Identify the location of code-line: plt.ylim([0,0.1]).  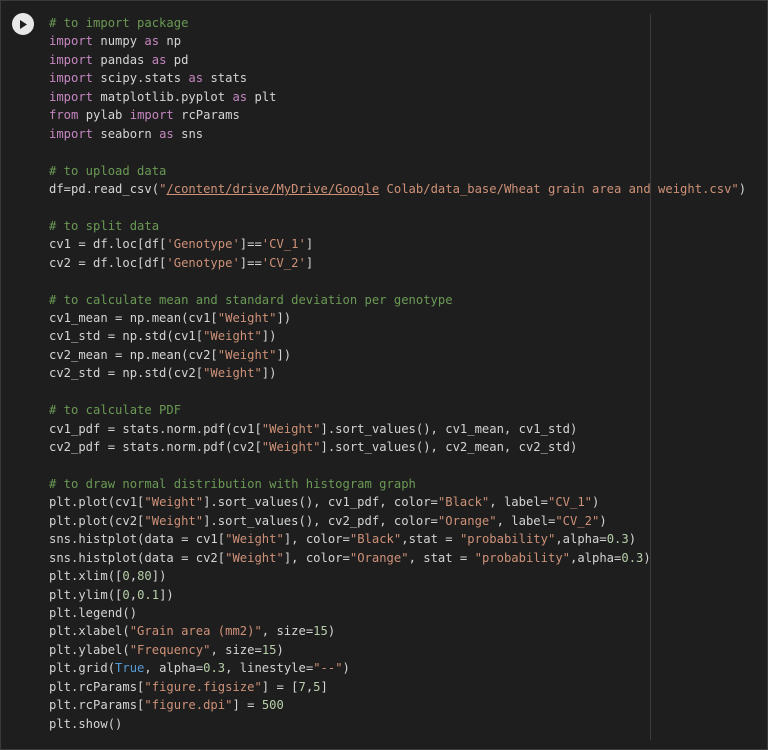
(407, 595).